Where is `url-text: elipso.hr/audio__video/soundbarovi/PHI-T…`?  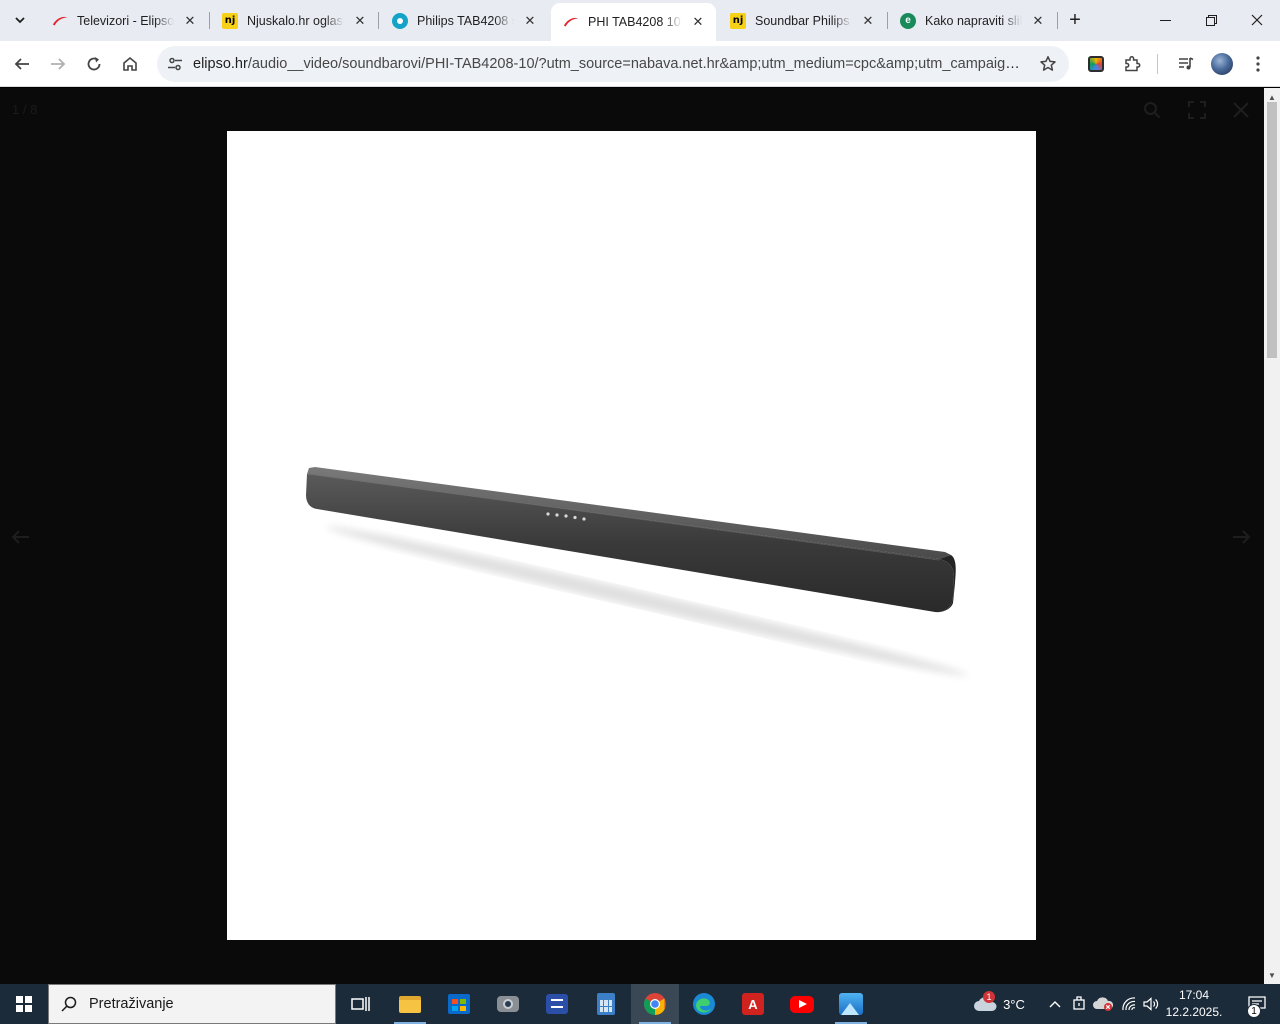
url-text: elipso.hr/audio__video/soundbarovi/PHI-T… is located at coordinates (610, 64).